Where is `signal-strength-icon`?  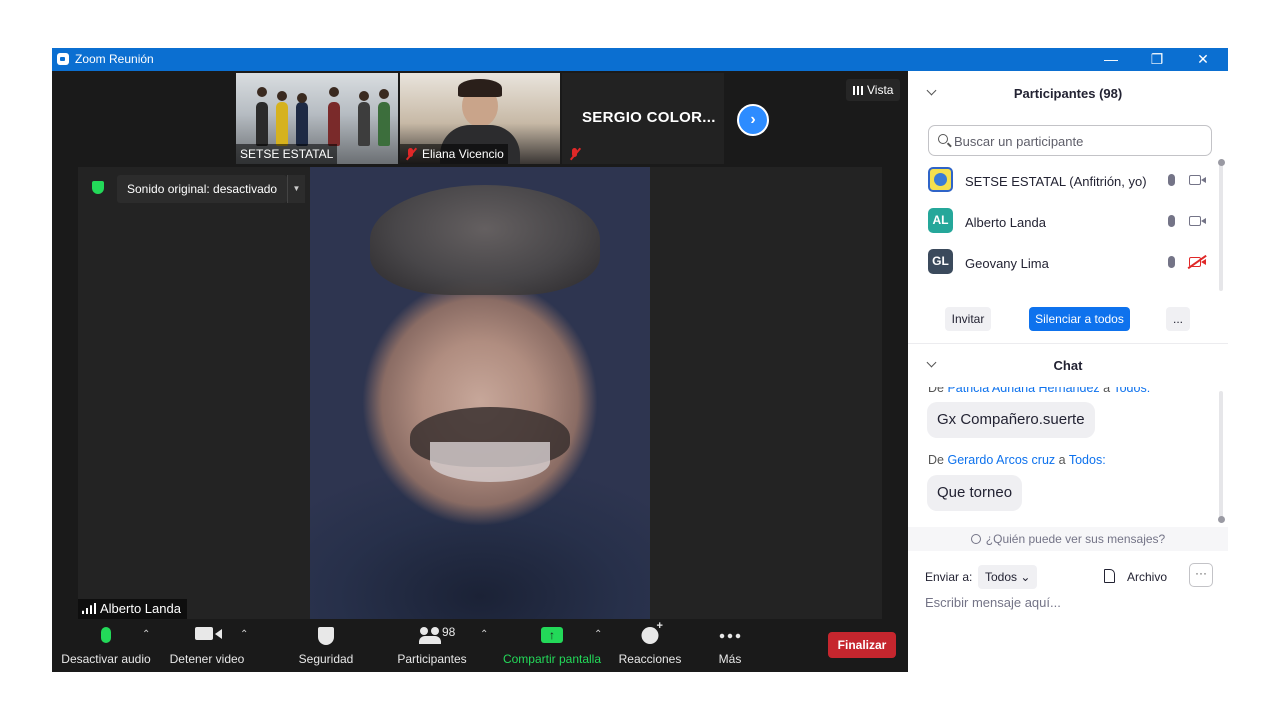 signal-strength-icon is located at coordinates (89, 608).